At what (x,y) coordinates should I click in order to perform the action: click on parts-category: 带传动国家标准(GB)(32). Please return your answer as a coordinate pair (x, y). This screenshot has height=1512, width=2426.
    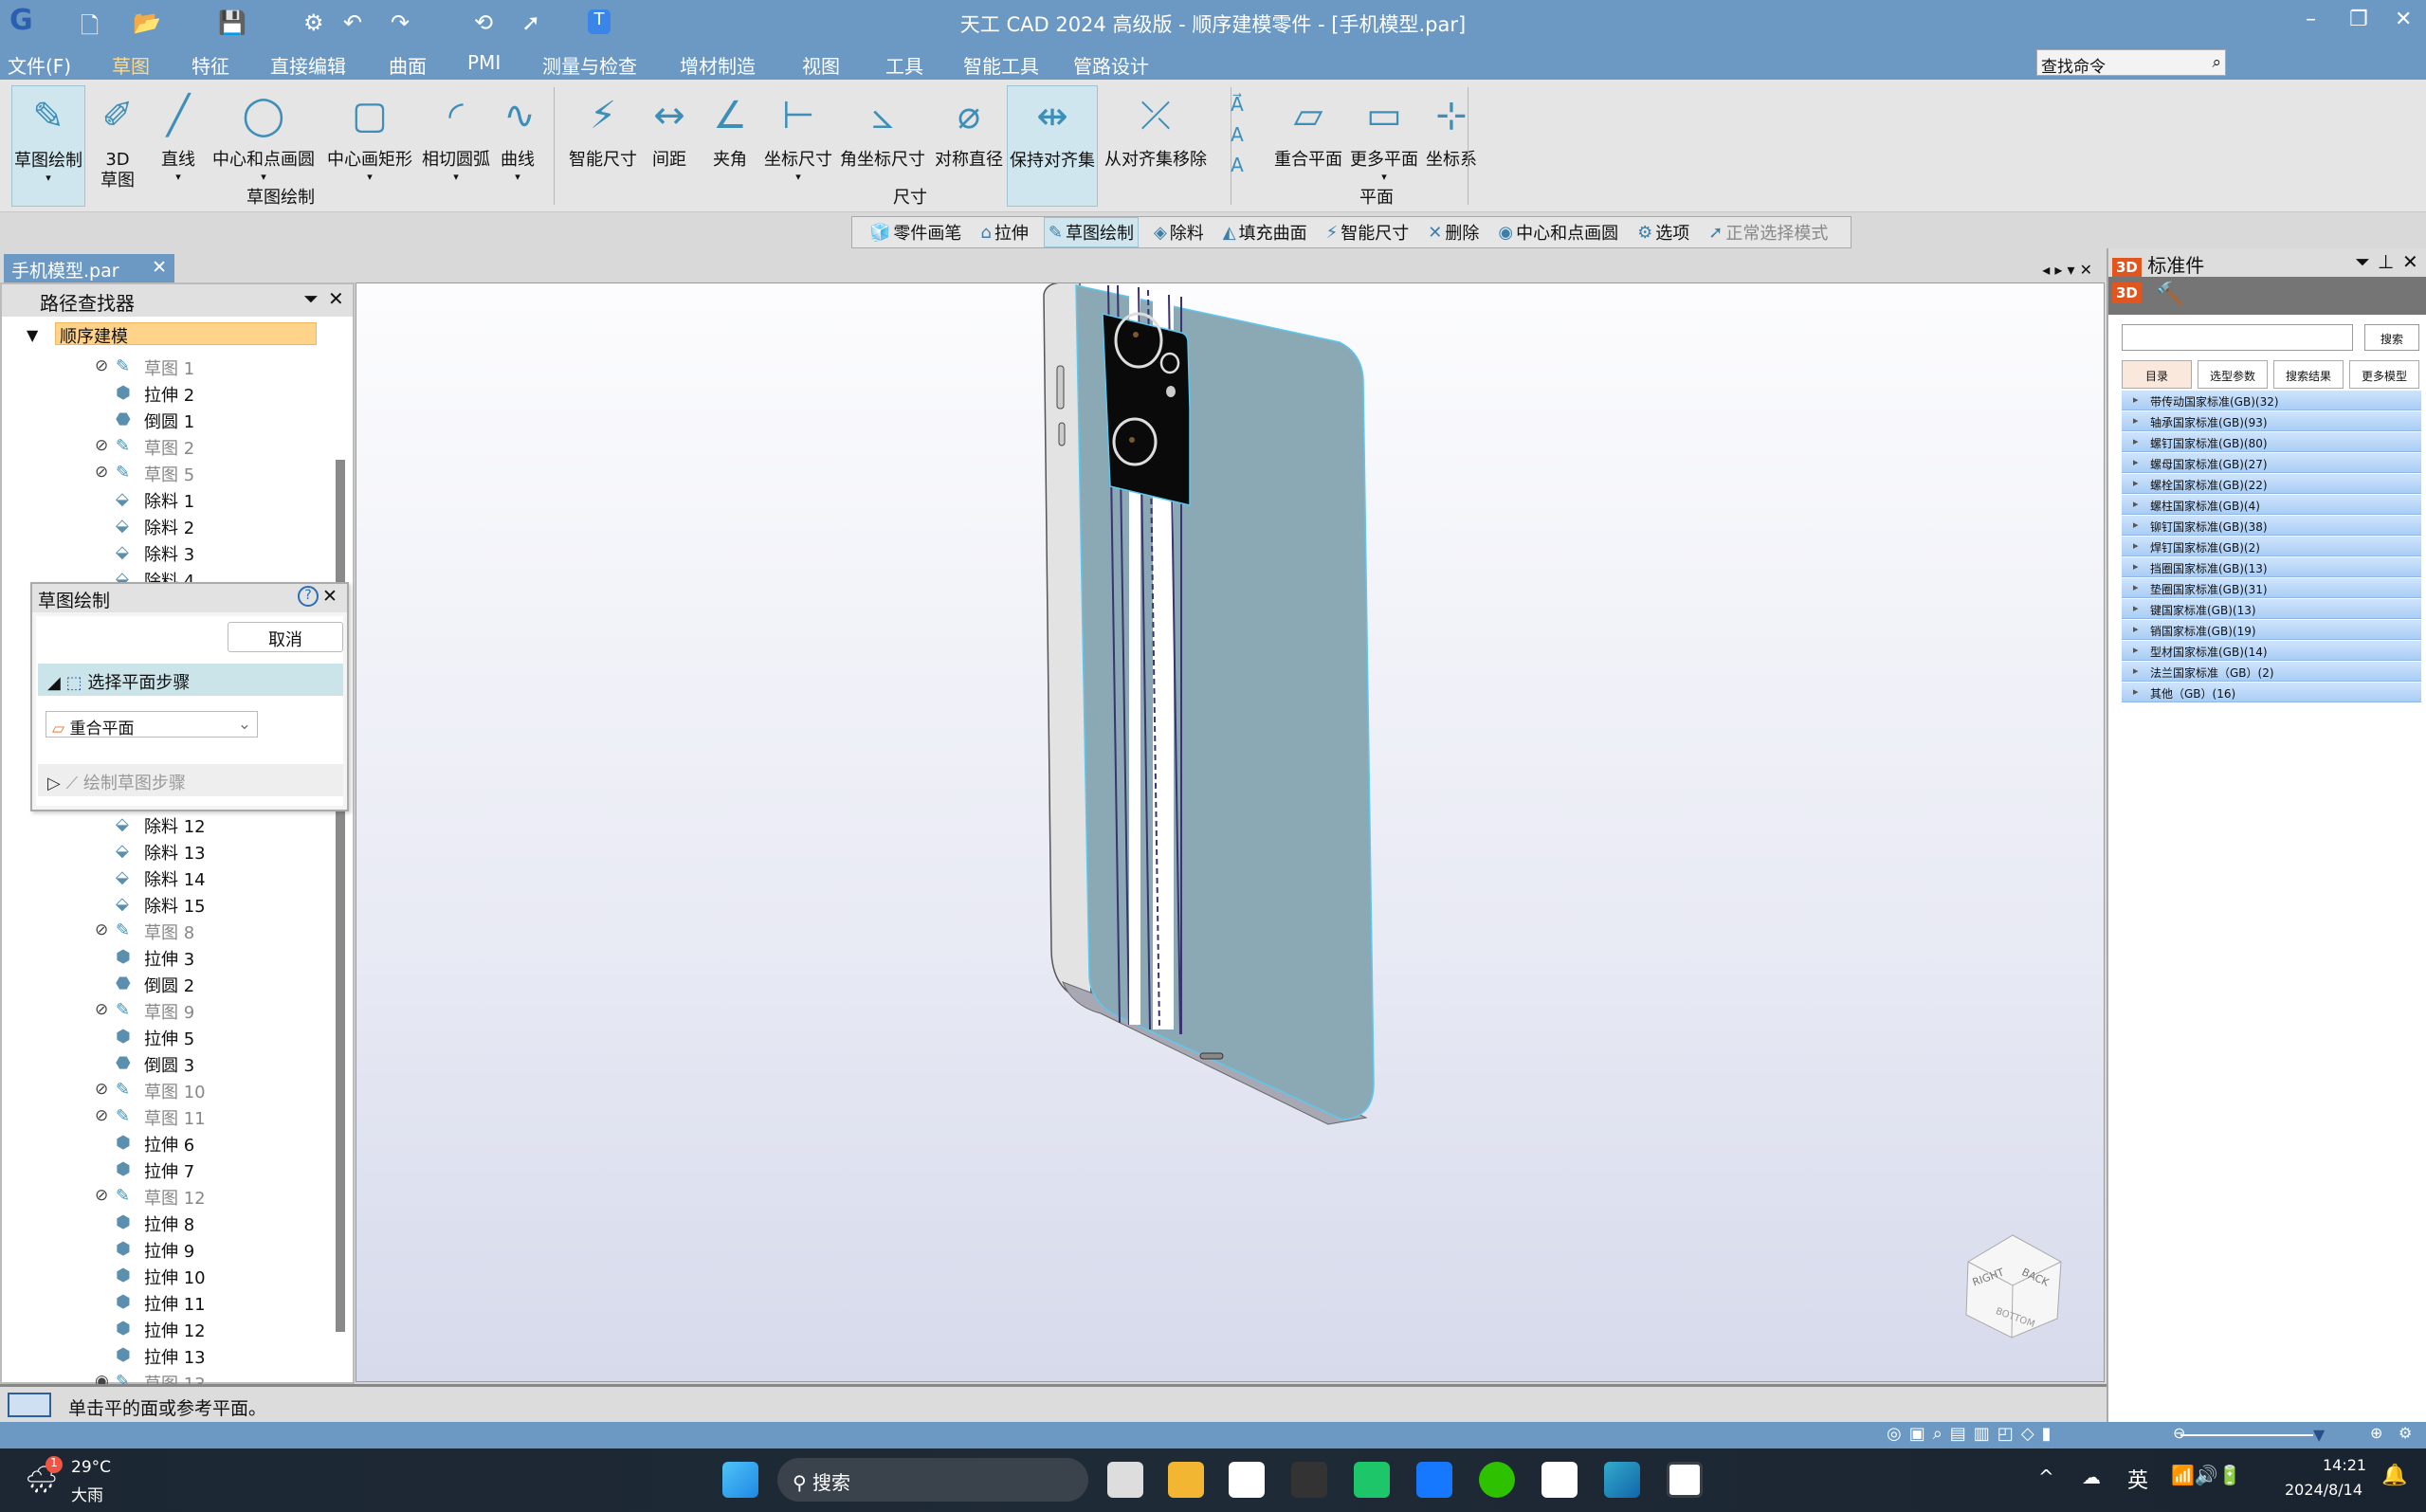
    Looking at the image, I should click on (2271, 401).